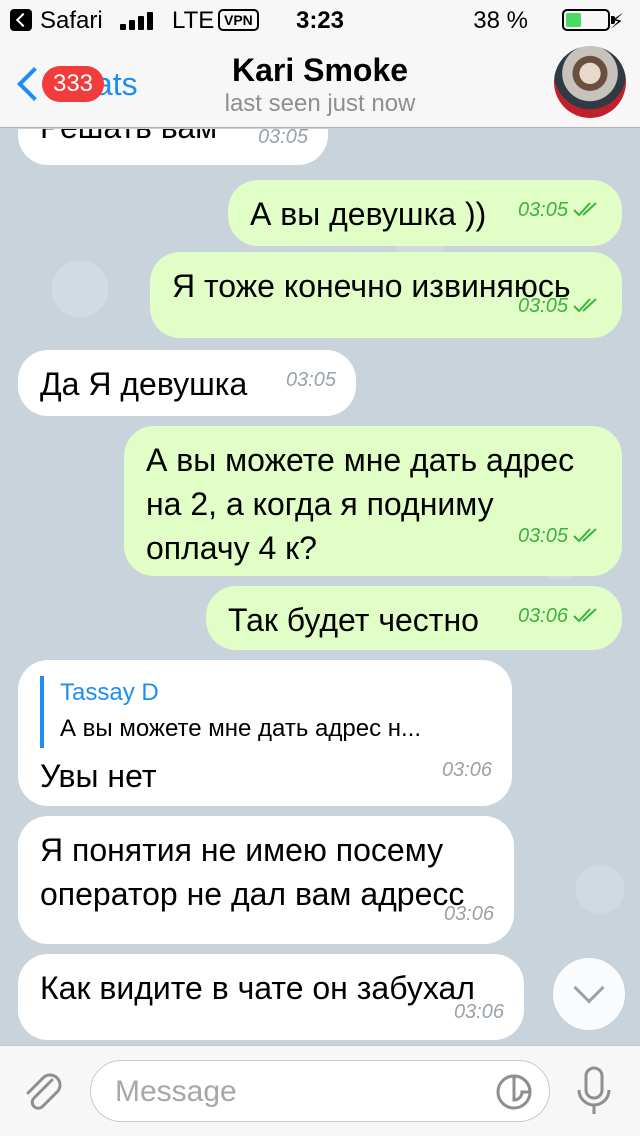 The width and height of the screenshot is (640, 1136). What do you see at coordinates (187, 383) in the screenshot?
I see `message-bubble: Да Я девушка 03:05` at bounding box center [187, 383].